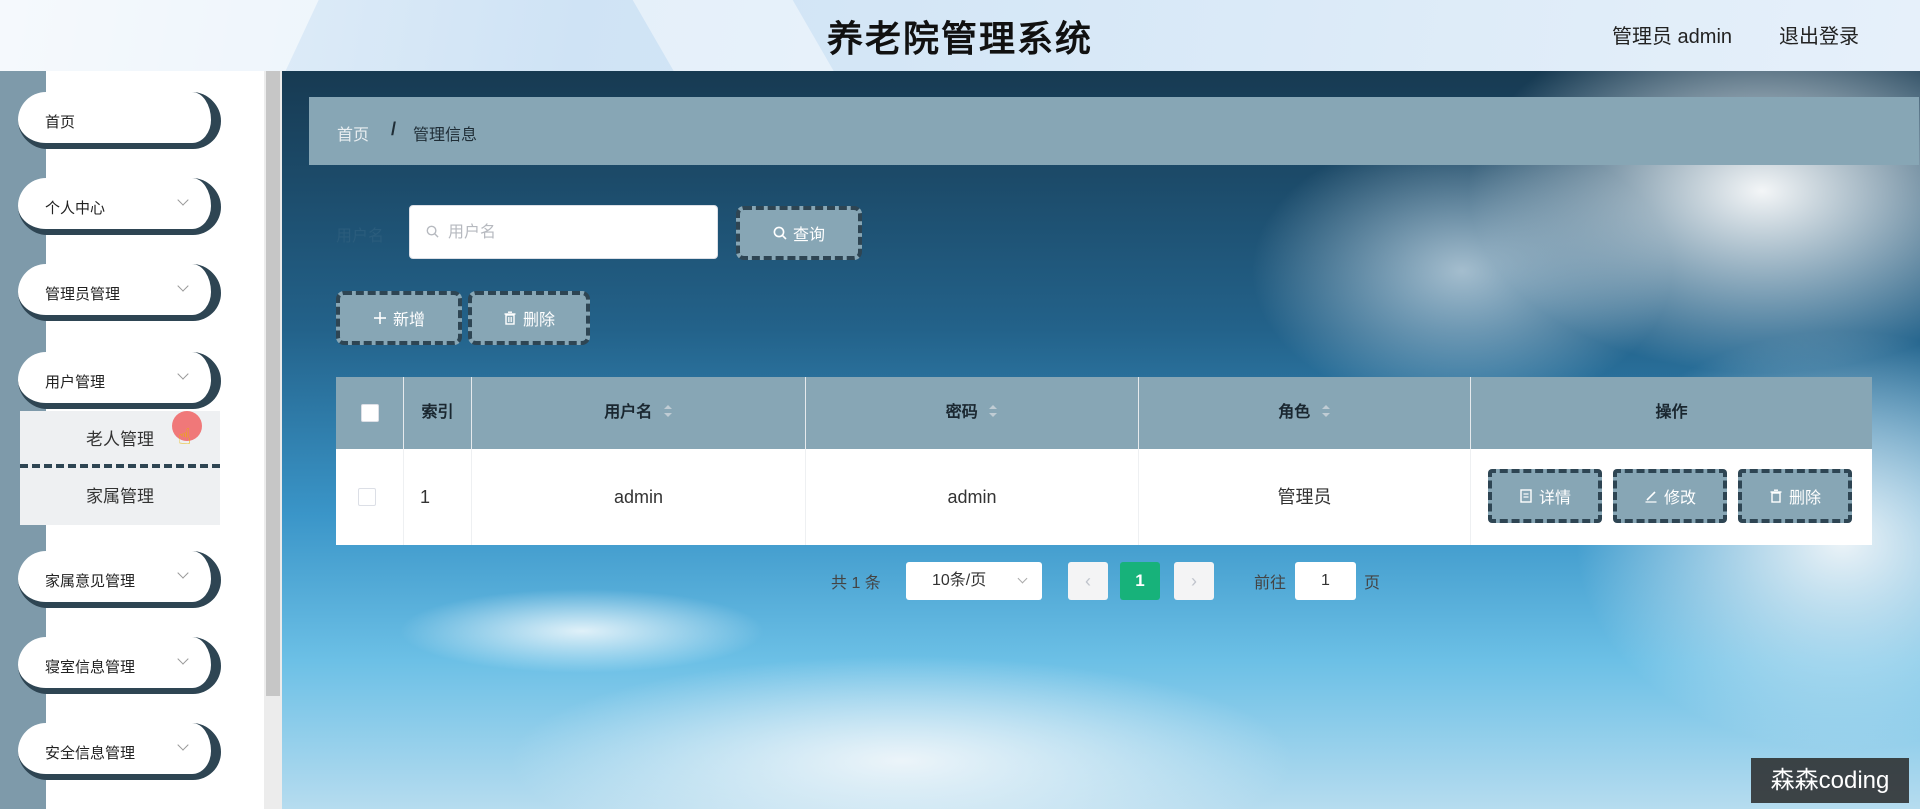 The image size is (1920, 809). What do you see at coordinates (1114, 131) in the screenshot?
I see `breadcrumb: 首页 / 管理信息` at bounding box center [1114, 131].